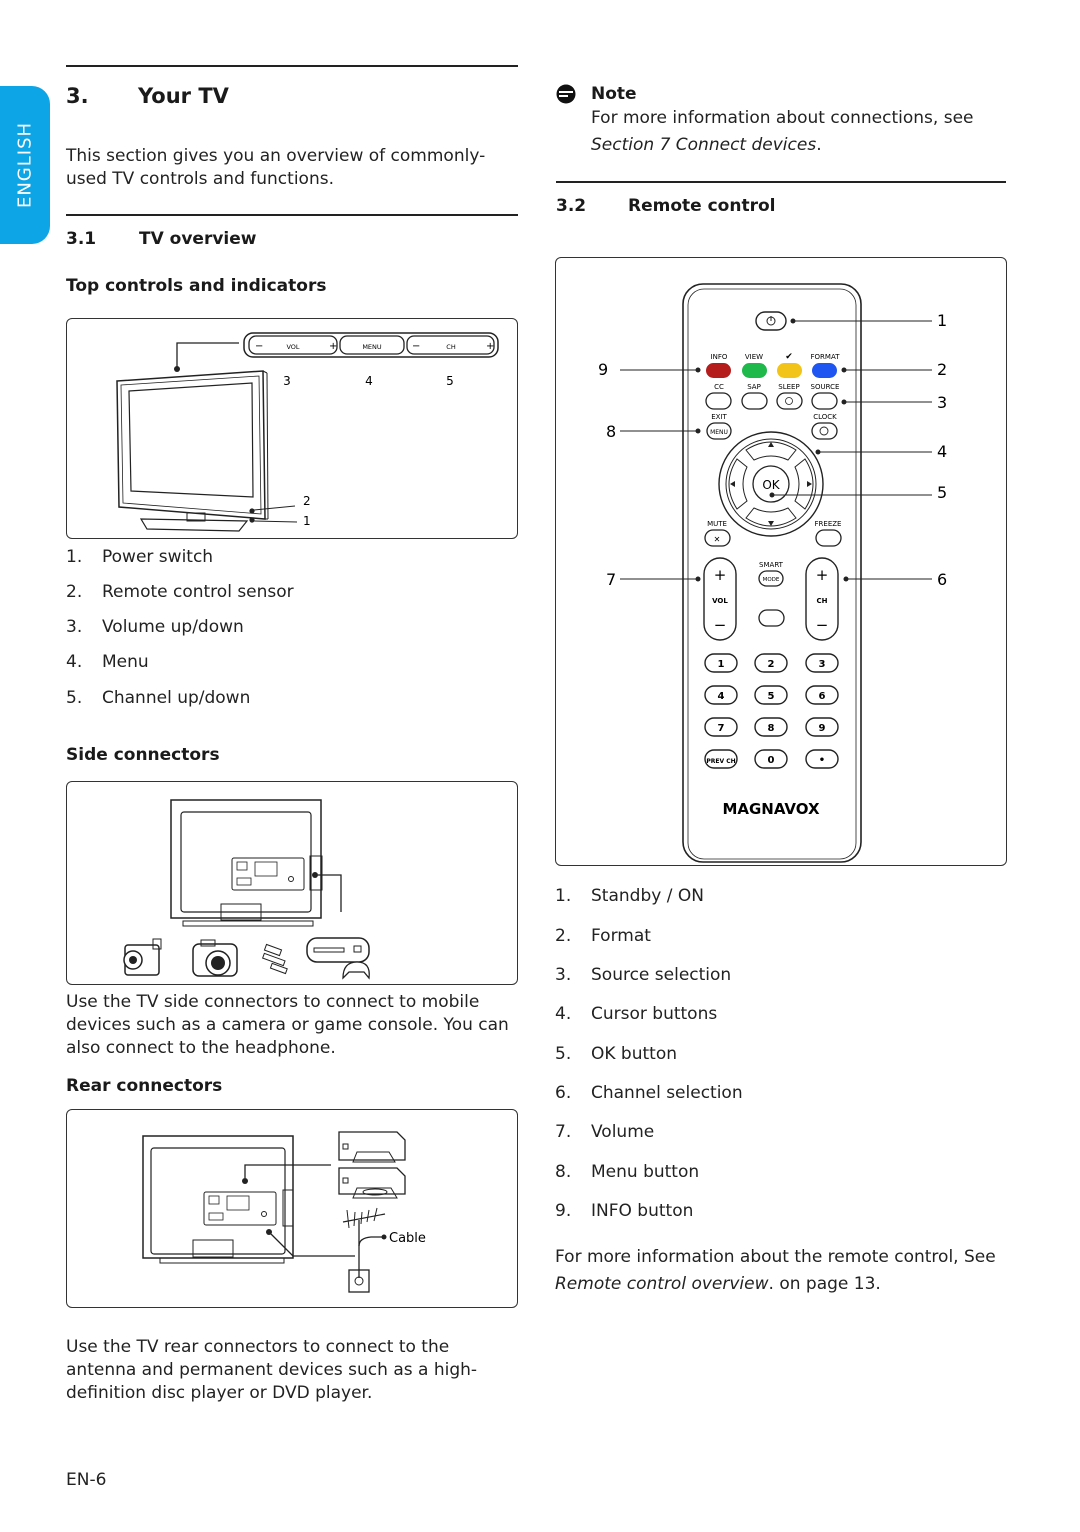 Image resolution: width=1080 pixels, height=1532 pixels. What do you see at coordinates (139, 557) in the screenshot?
I see `list-item: 1. Power switch` at bounding box center [139, 557].